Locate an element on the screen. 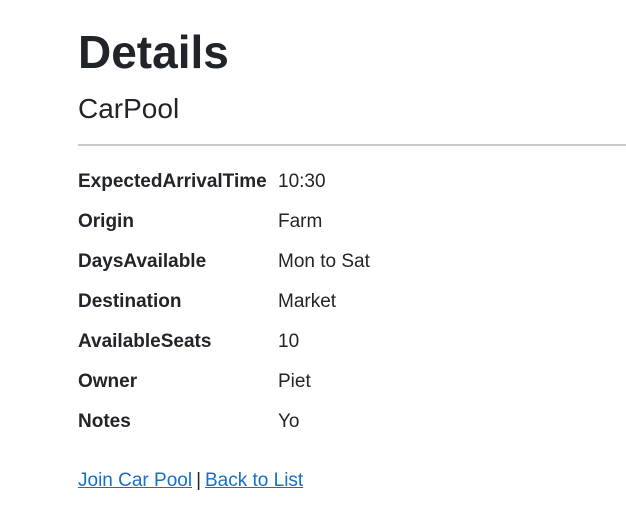 Image resolution: width=626 pixels, height=512 pixels. action-links: Join Car Pool | Back to List is located at coordinates (352, 481).